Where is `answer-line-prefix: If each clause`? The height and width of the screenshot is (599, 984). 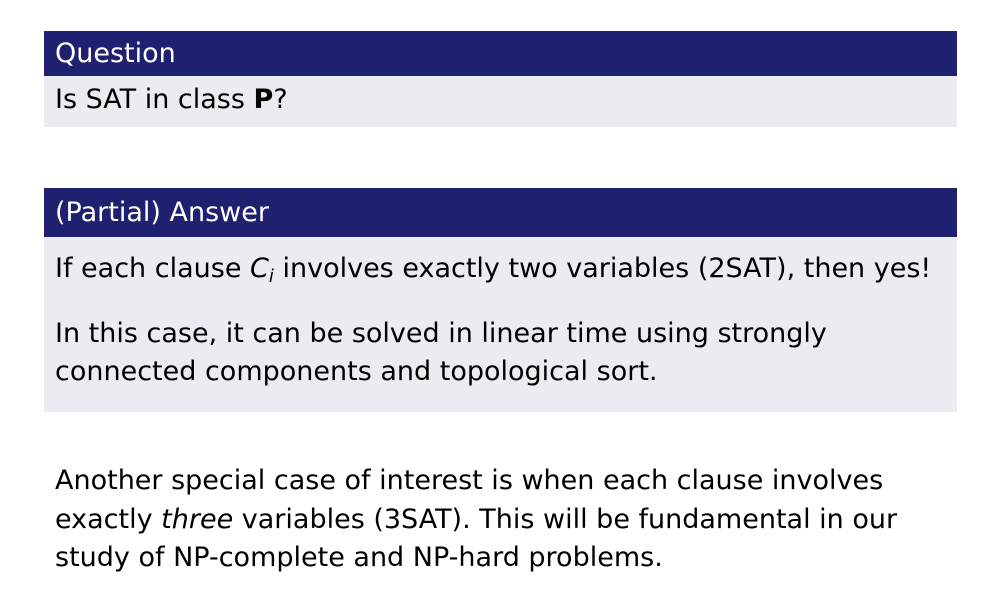
answer-line-prefix: If each clause is located at coordinates (153, 268).